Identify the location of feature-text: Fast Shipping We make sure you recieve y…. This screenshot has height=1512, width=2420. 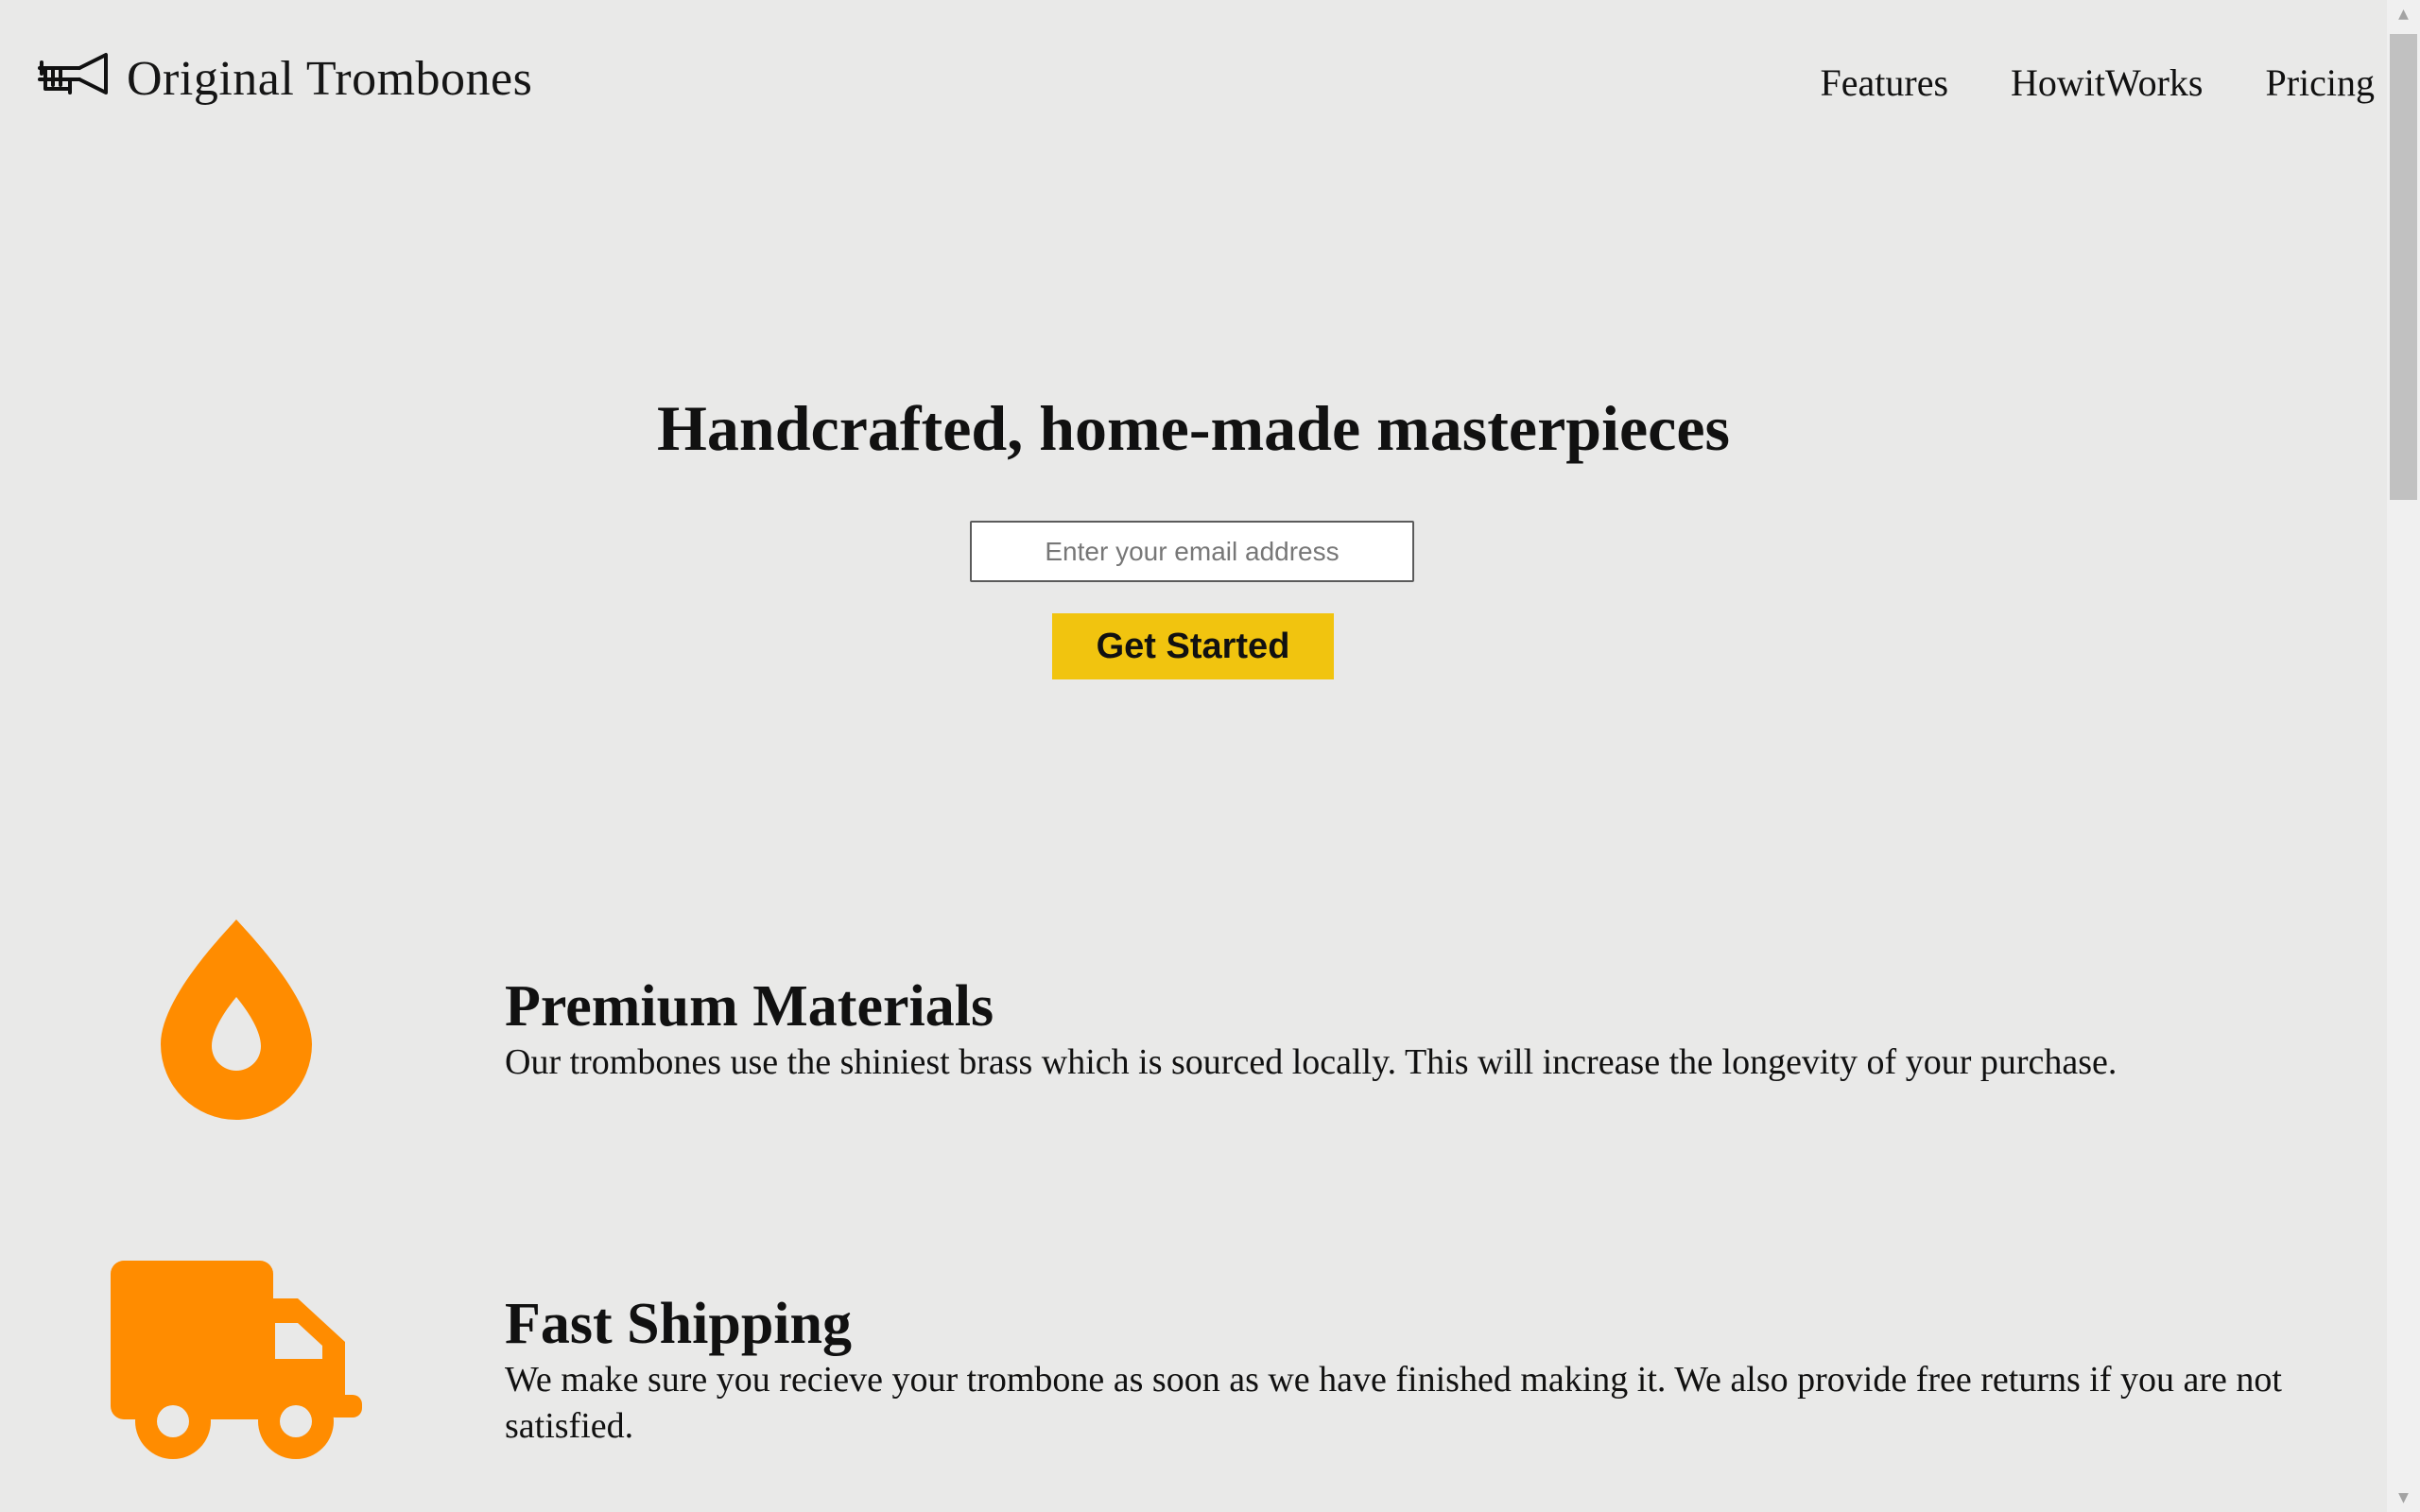
(1432, 1370).